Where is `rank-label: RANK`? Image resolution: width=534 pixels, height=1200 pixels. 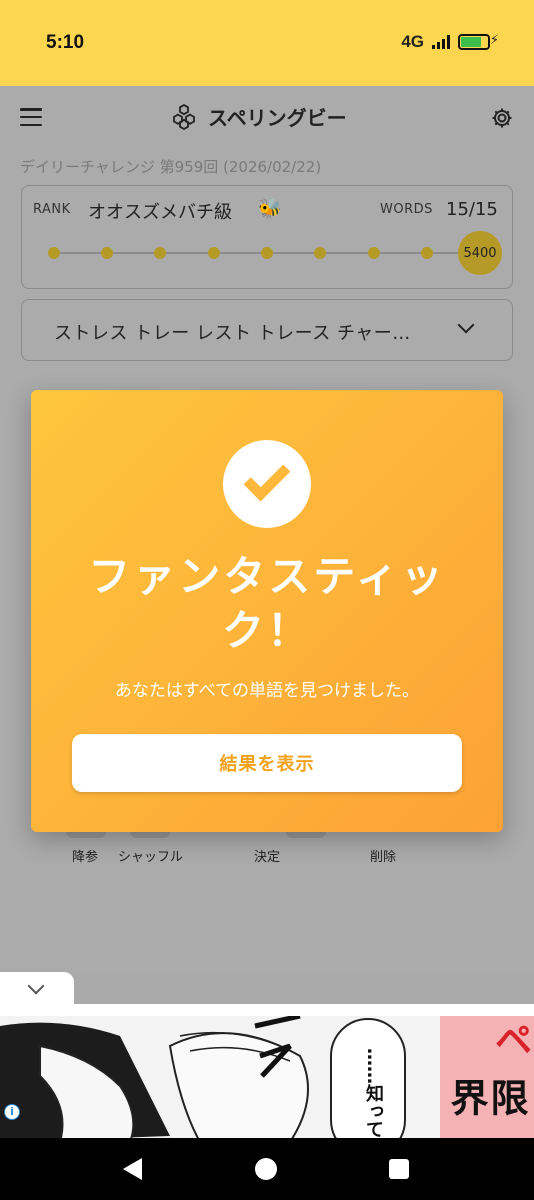 rank-label: RANK is located at coordinates (52, 209).